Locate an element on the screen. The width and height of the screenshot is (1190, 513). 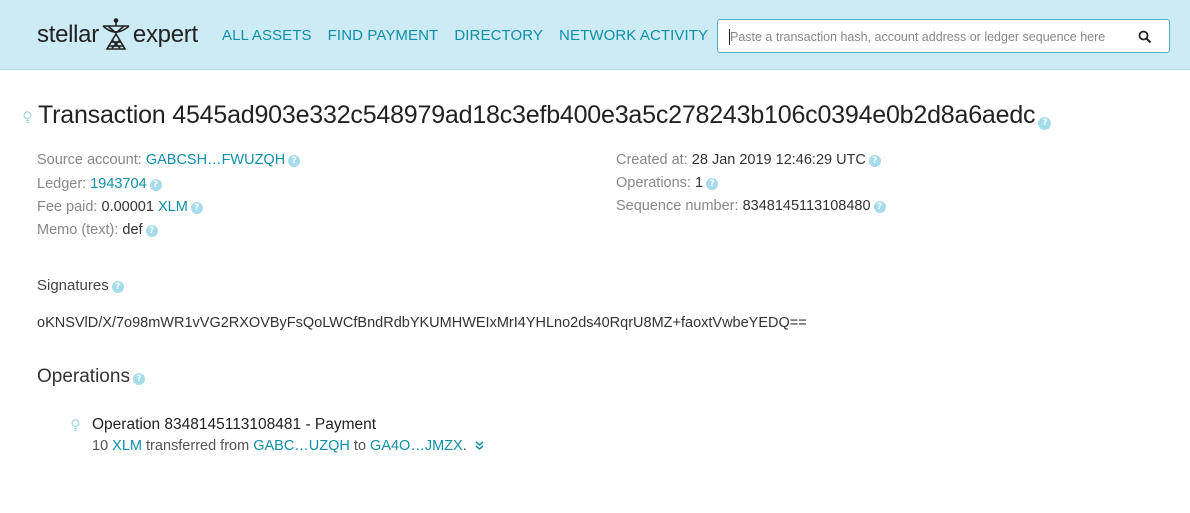
expand-chevron-icon is located at coordinates (479, 445).